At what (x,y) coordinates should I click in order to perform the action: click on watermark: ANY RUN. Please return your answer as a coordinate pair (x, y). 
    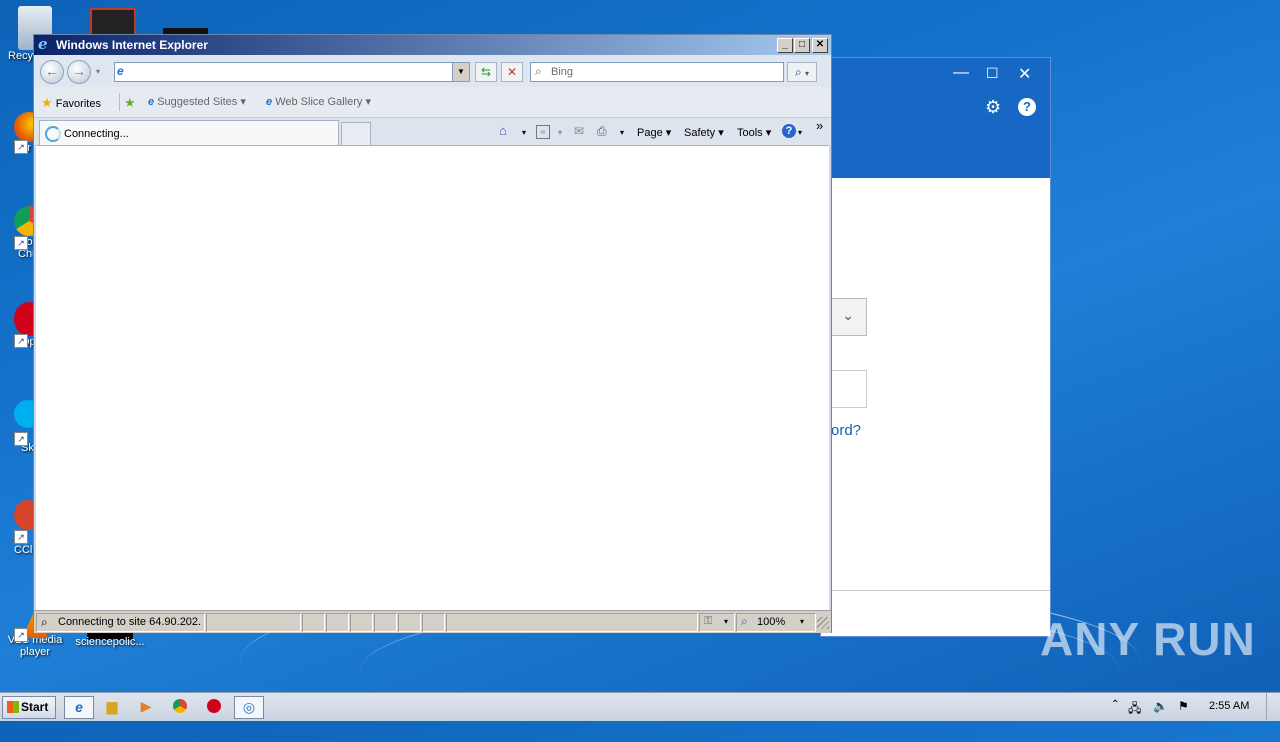
    Looking at the image, I should click on (1148, 639).